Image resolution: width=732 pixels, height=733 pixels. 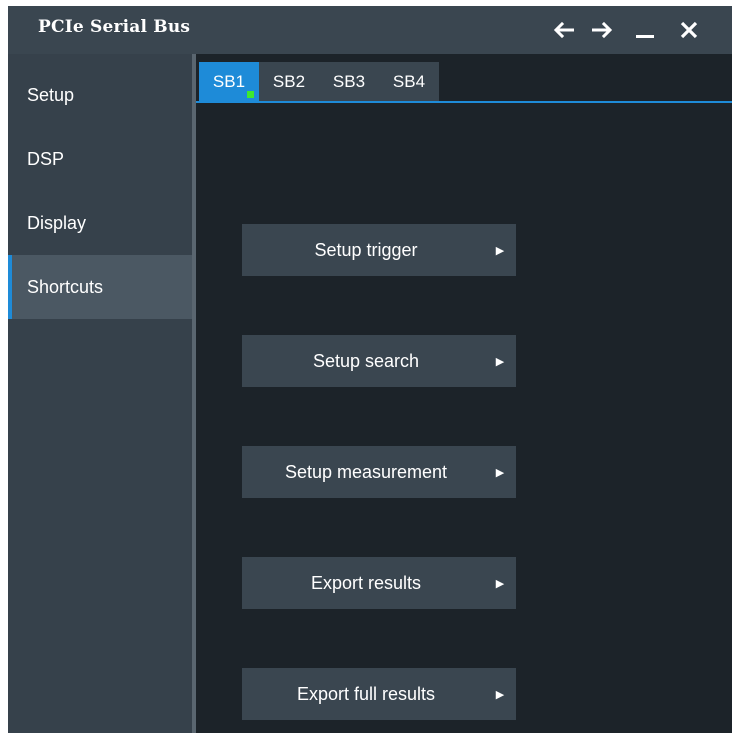 What do you see at coordinates (46, 158) in the screenshot?
I see `sidebar-item-label: DSP` at bounding box center [46, 158].